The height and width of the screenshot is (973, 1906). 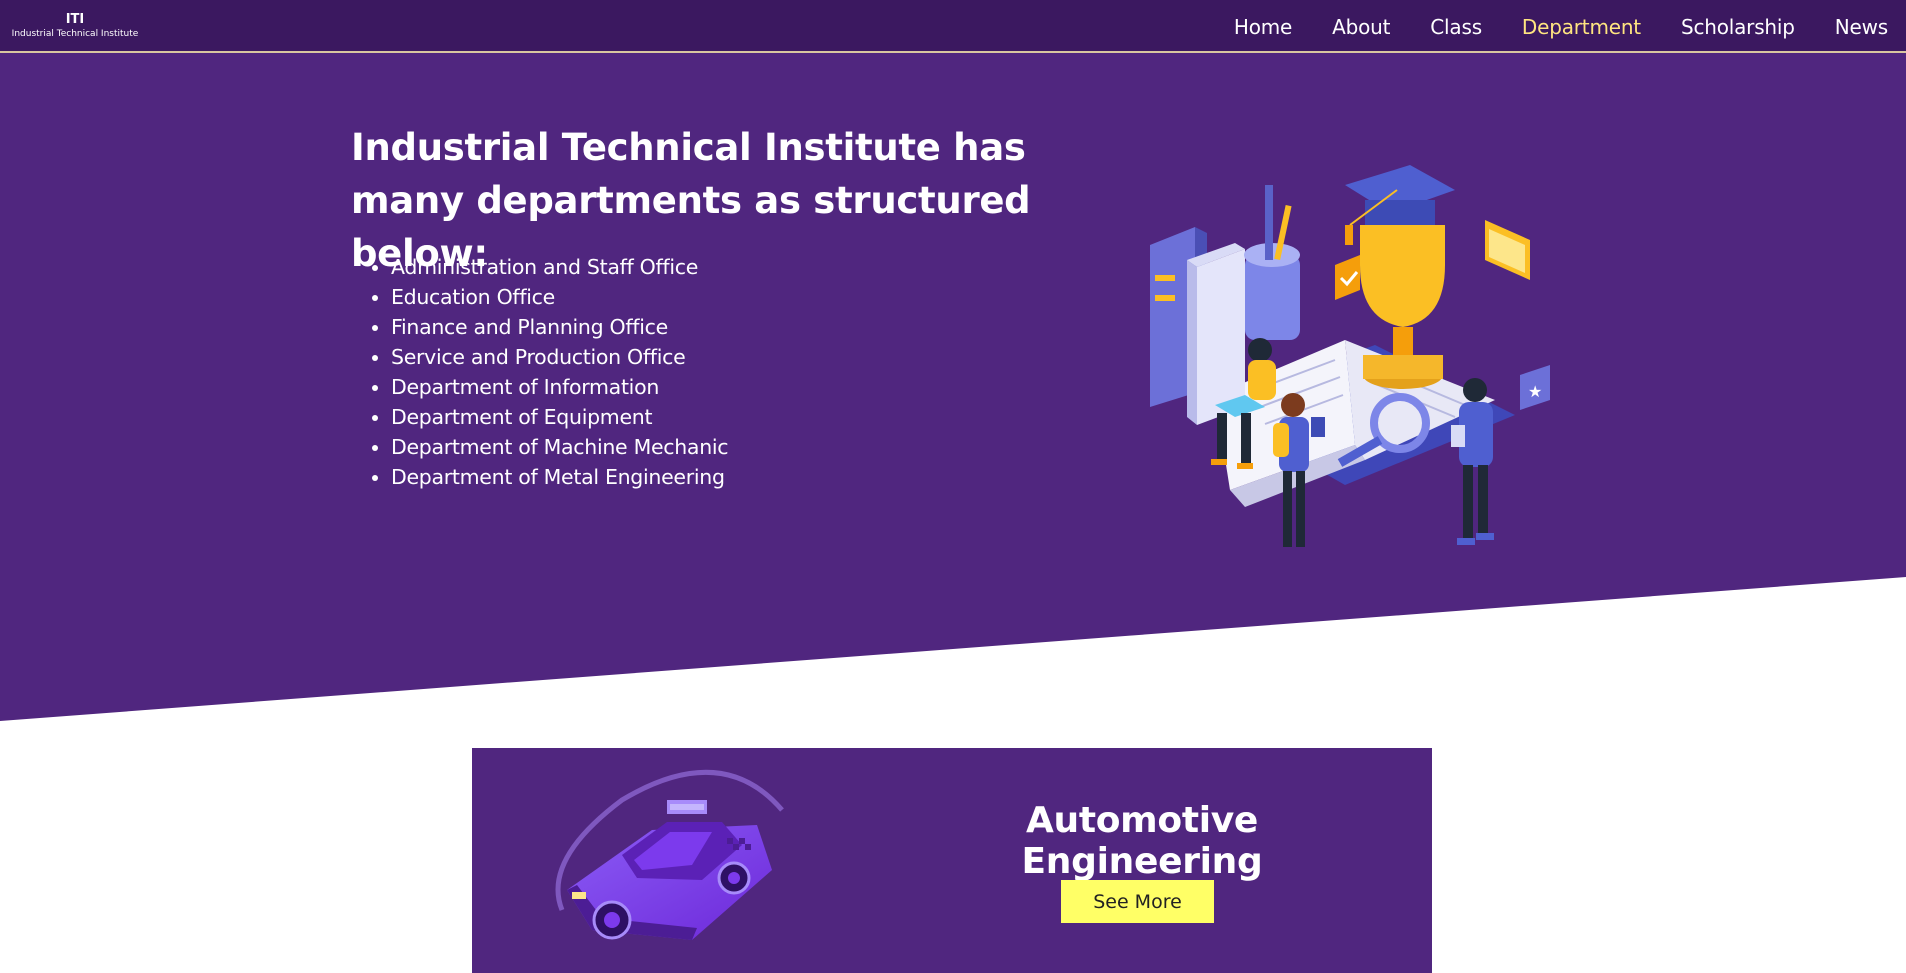 What do you see at coordinates (75, 19) in the screenshot?
I see `brand-short-name: ITI` at bounding box center [75, 19].